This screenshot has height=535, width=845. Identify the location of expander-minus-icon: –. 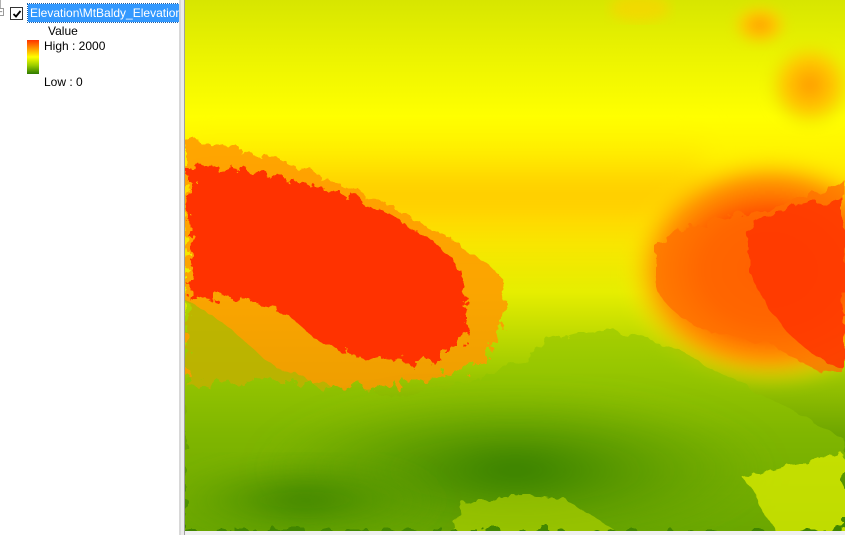
(2, 12).